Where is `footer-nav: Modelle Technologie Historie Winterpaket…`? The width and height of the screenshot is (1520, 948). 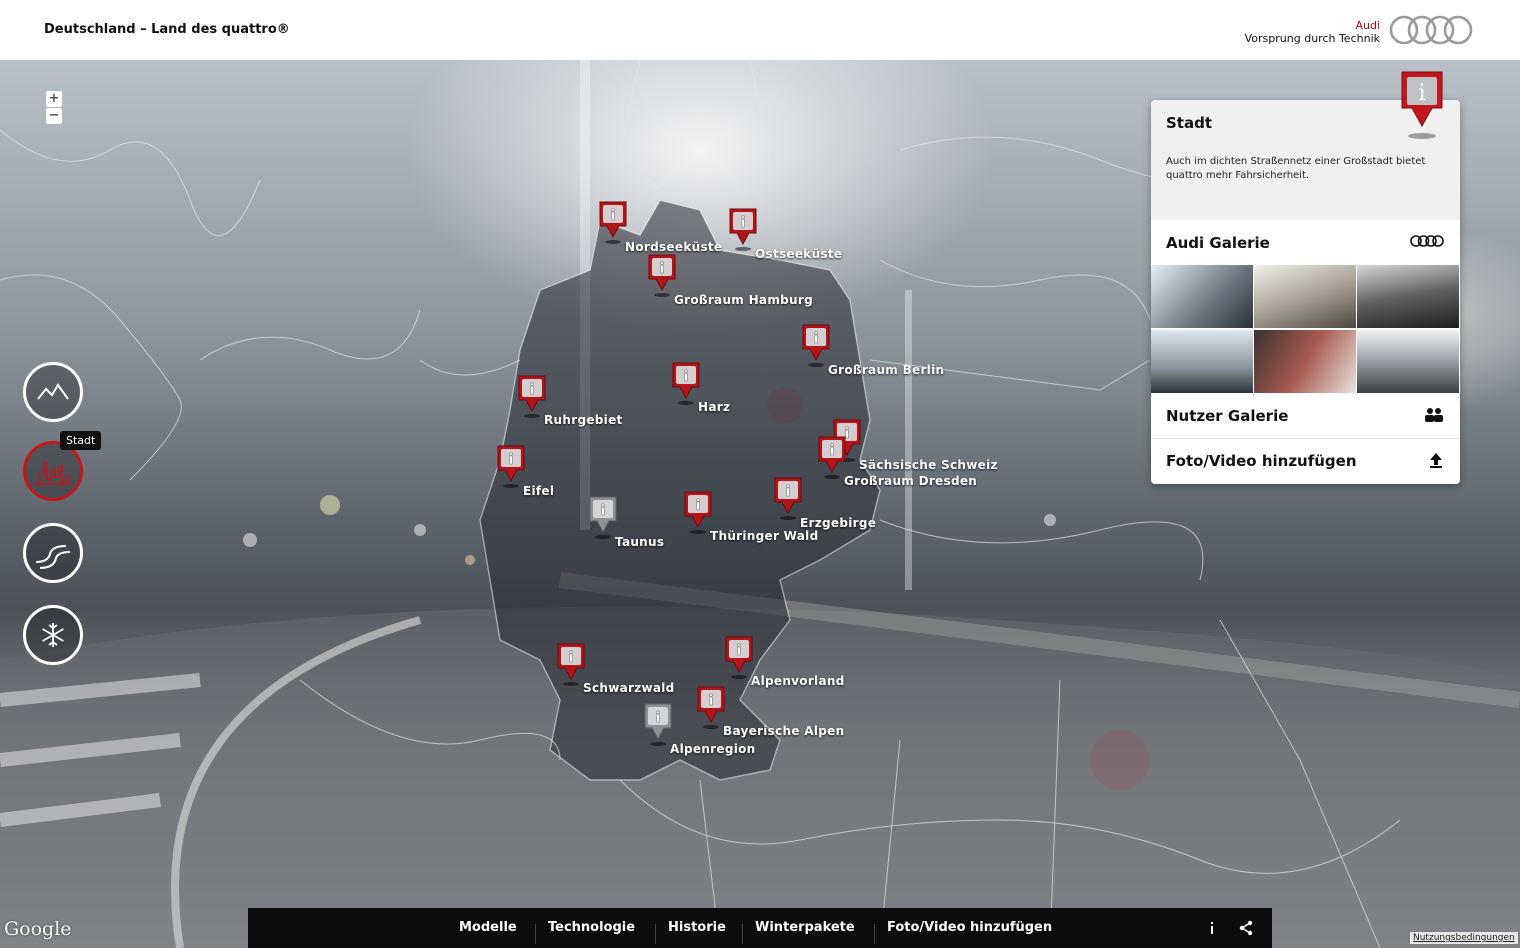 footer-nav: Modelle Technologie Historie Winterpaket… is located at coordinates (760, 928).